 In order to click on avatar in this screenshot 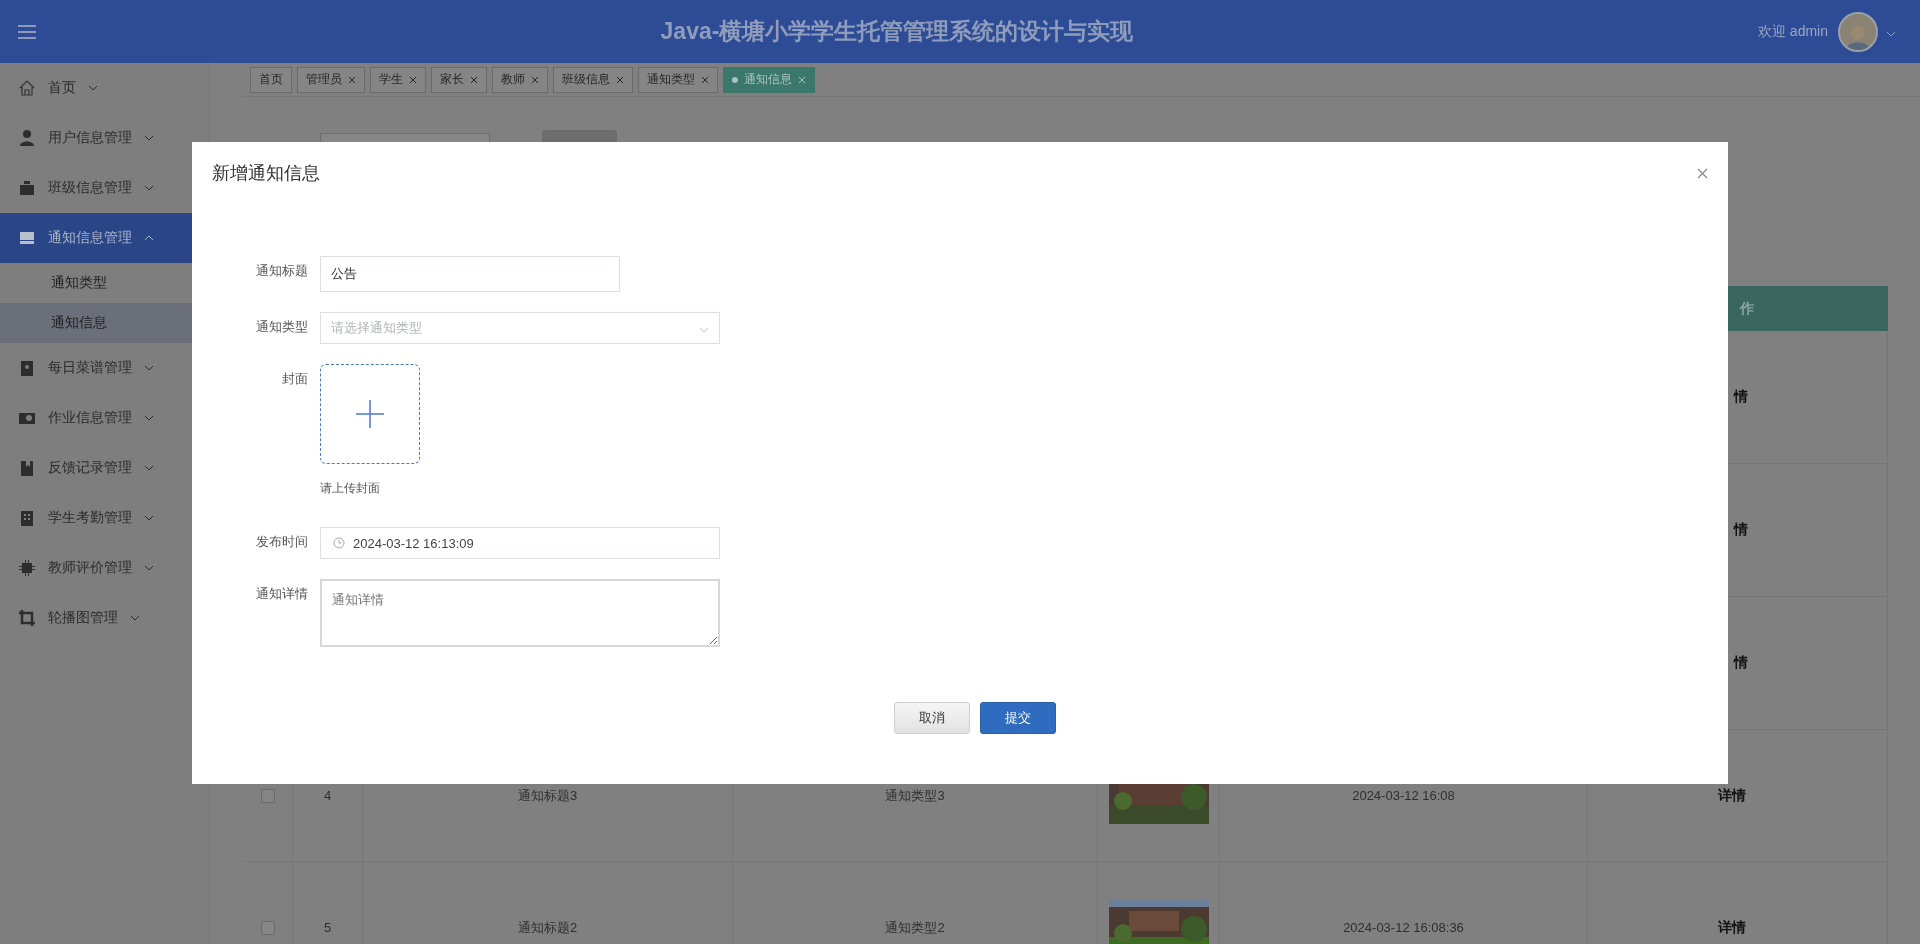, I will do `click(1858, 31)`.